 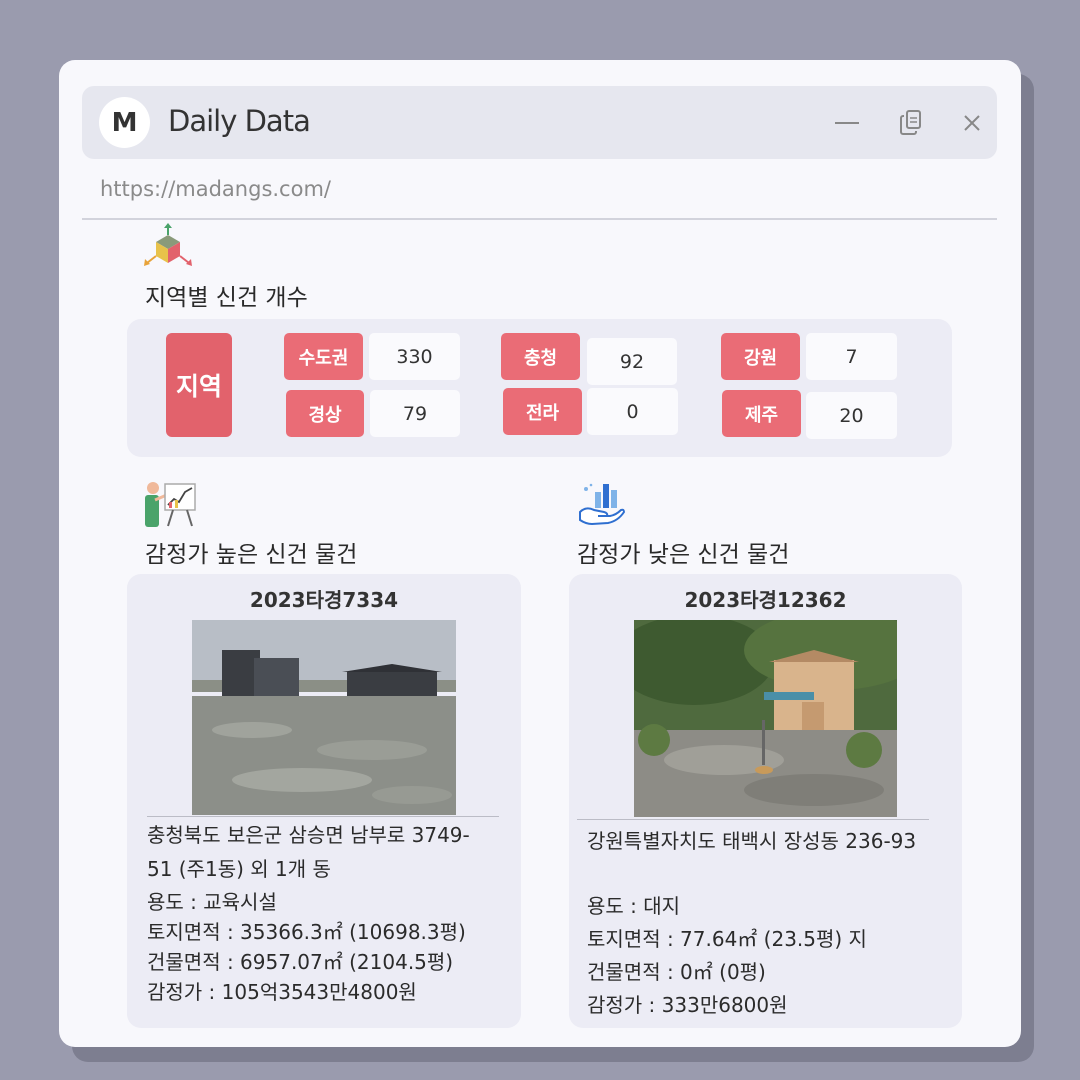 I want to click on land-area-text: 토지면적 : 35366.3㎡ (10698.3평), so click(x=306, y=932).